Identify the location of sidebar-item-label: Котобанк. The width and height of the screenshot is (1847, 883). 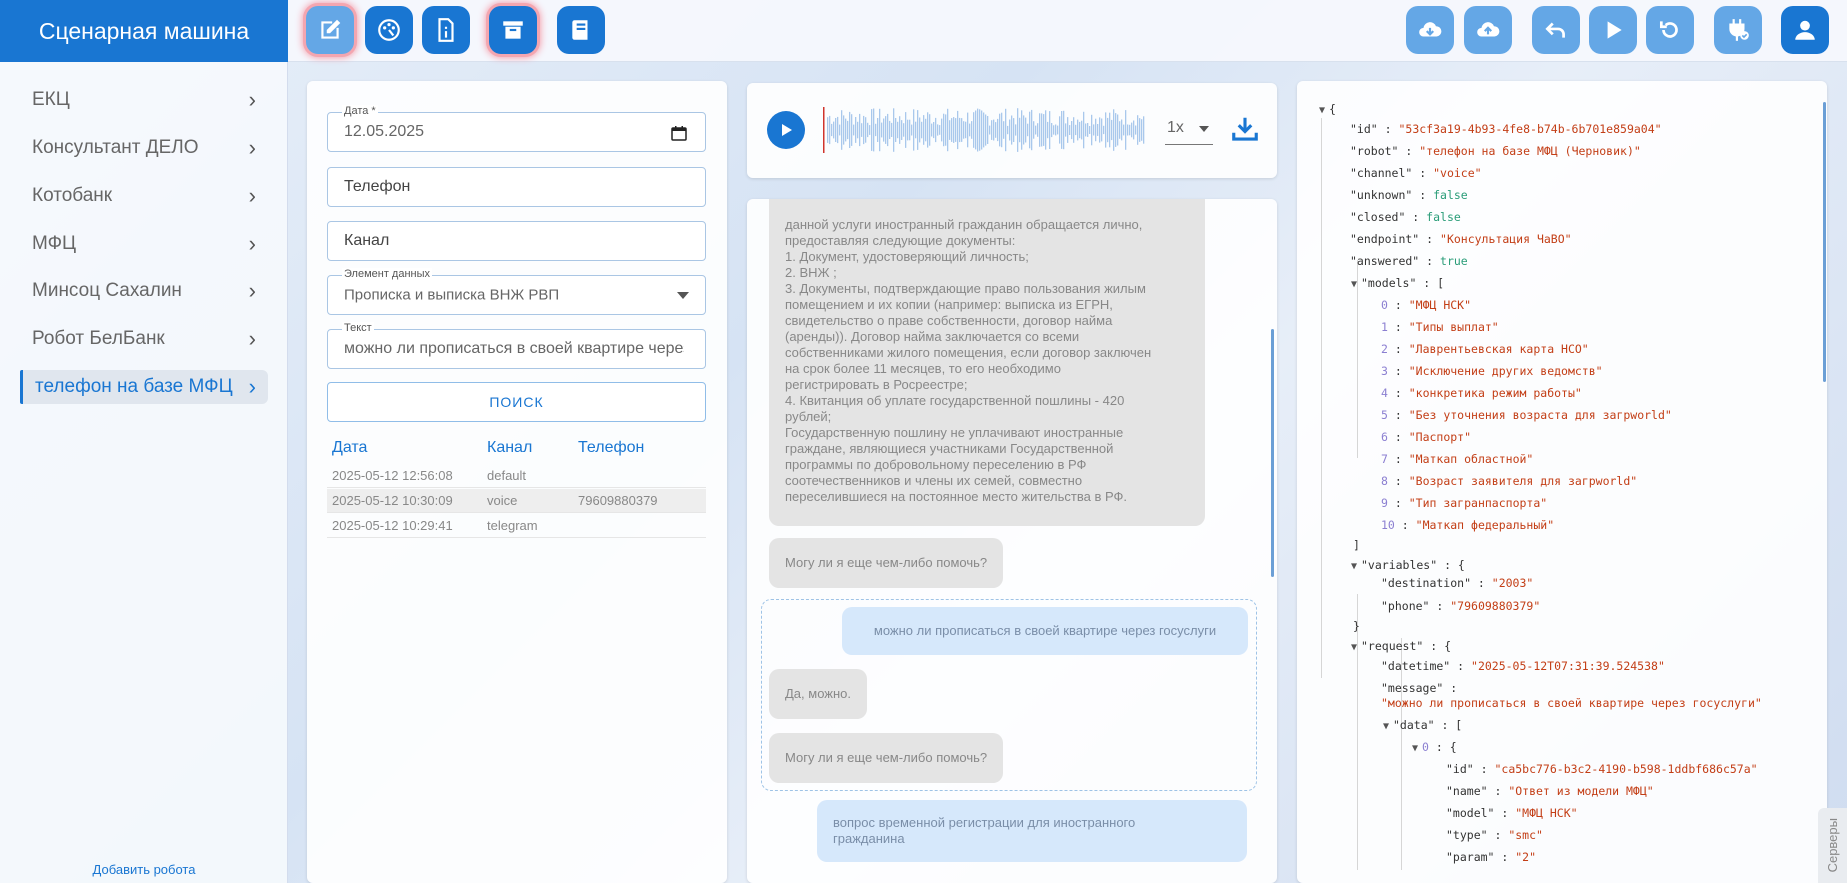
(72, 195).